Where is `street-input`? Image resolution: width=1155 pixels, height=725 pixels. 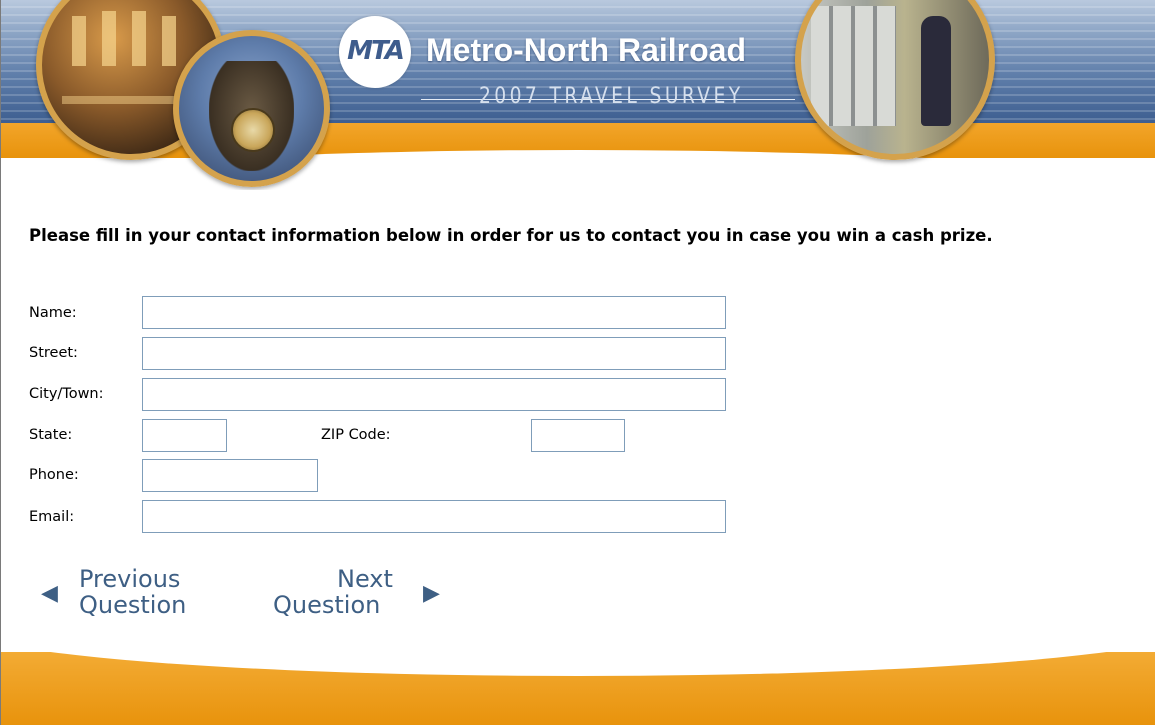 street-input is located at coordinates (434, 353).